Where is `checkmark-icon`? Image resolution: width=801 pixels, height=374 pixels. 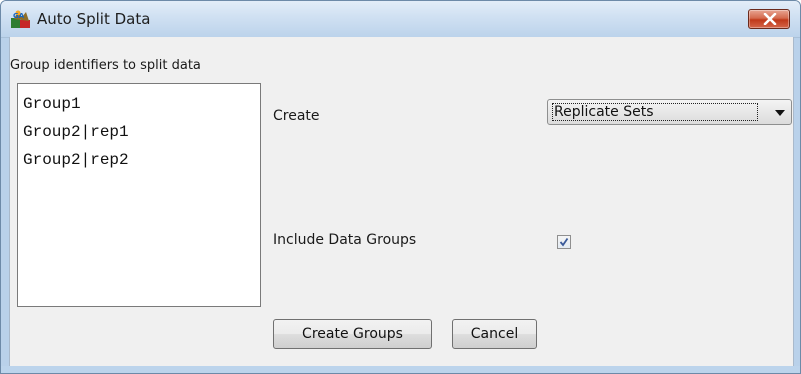
checkmark-icon is located at coordinates (564, 242).